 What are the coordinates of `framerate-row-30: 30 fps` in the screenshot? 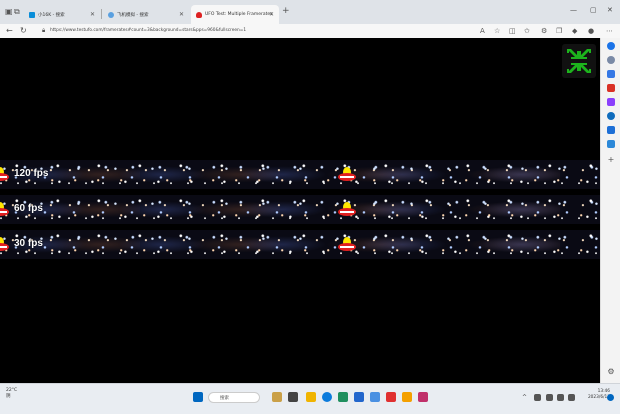 It's located at (300, 244).